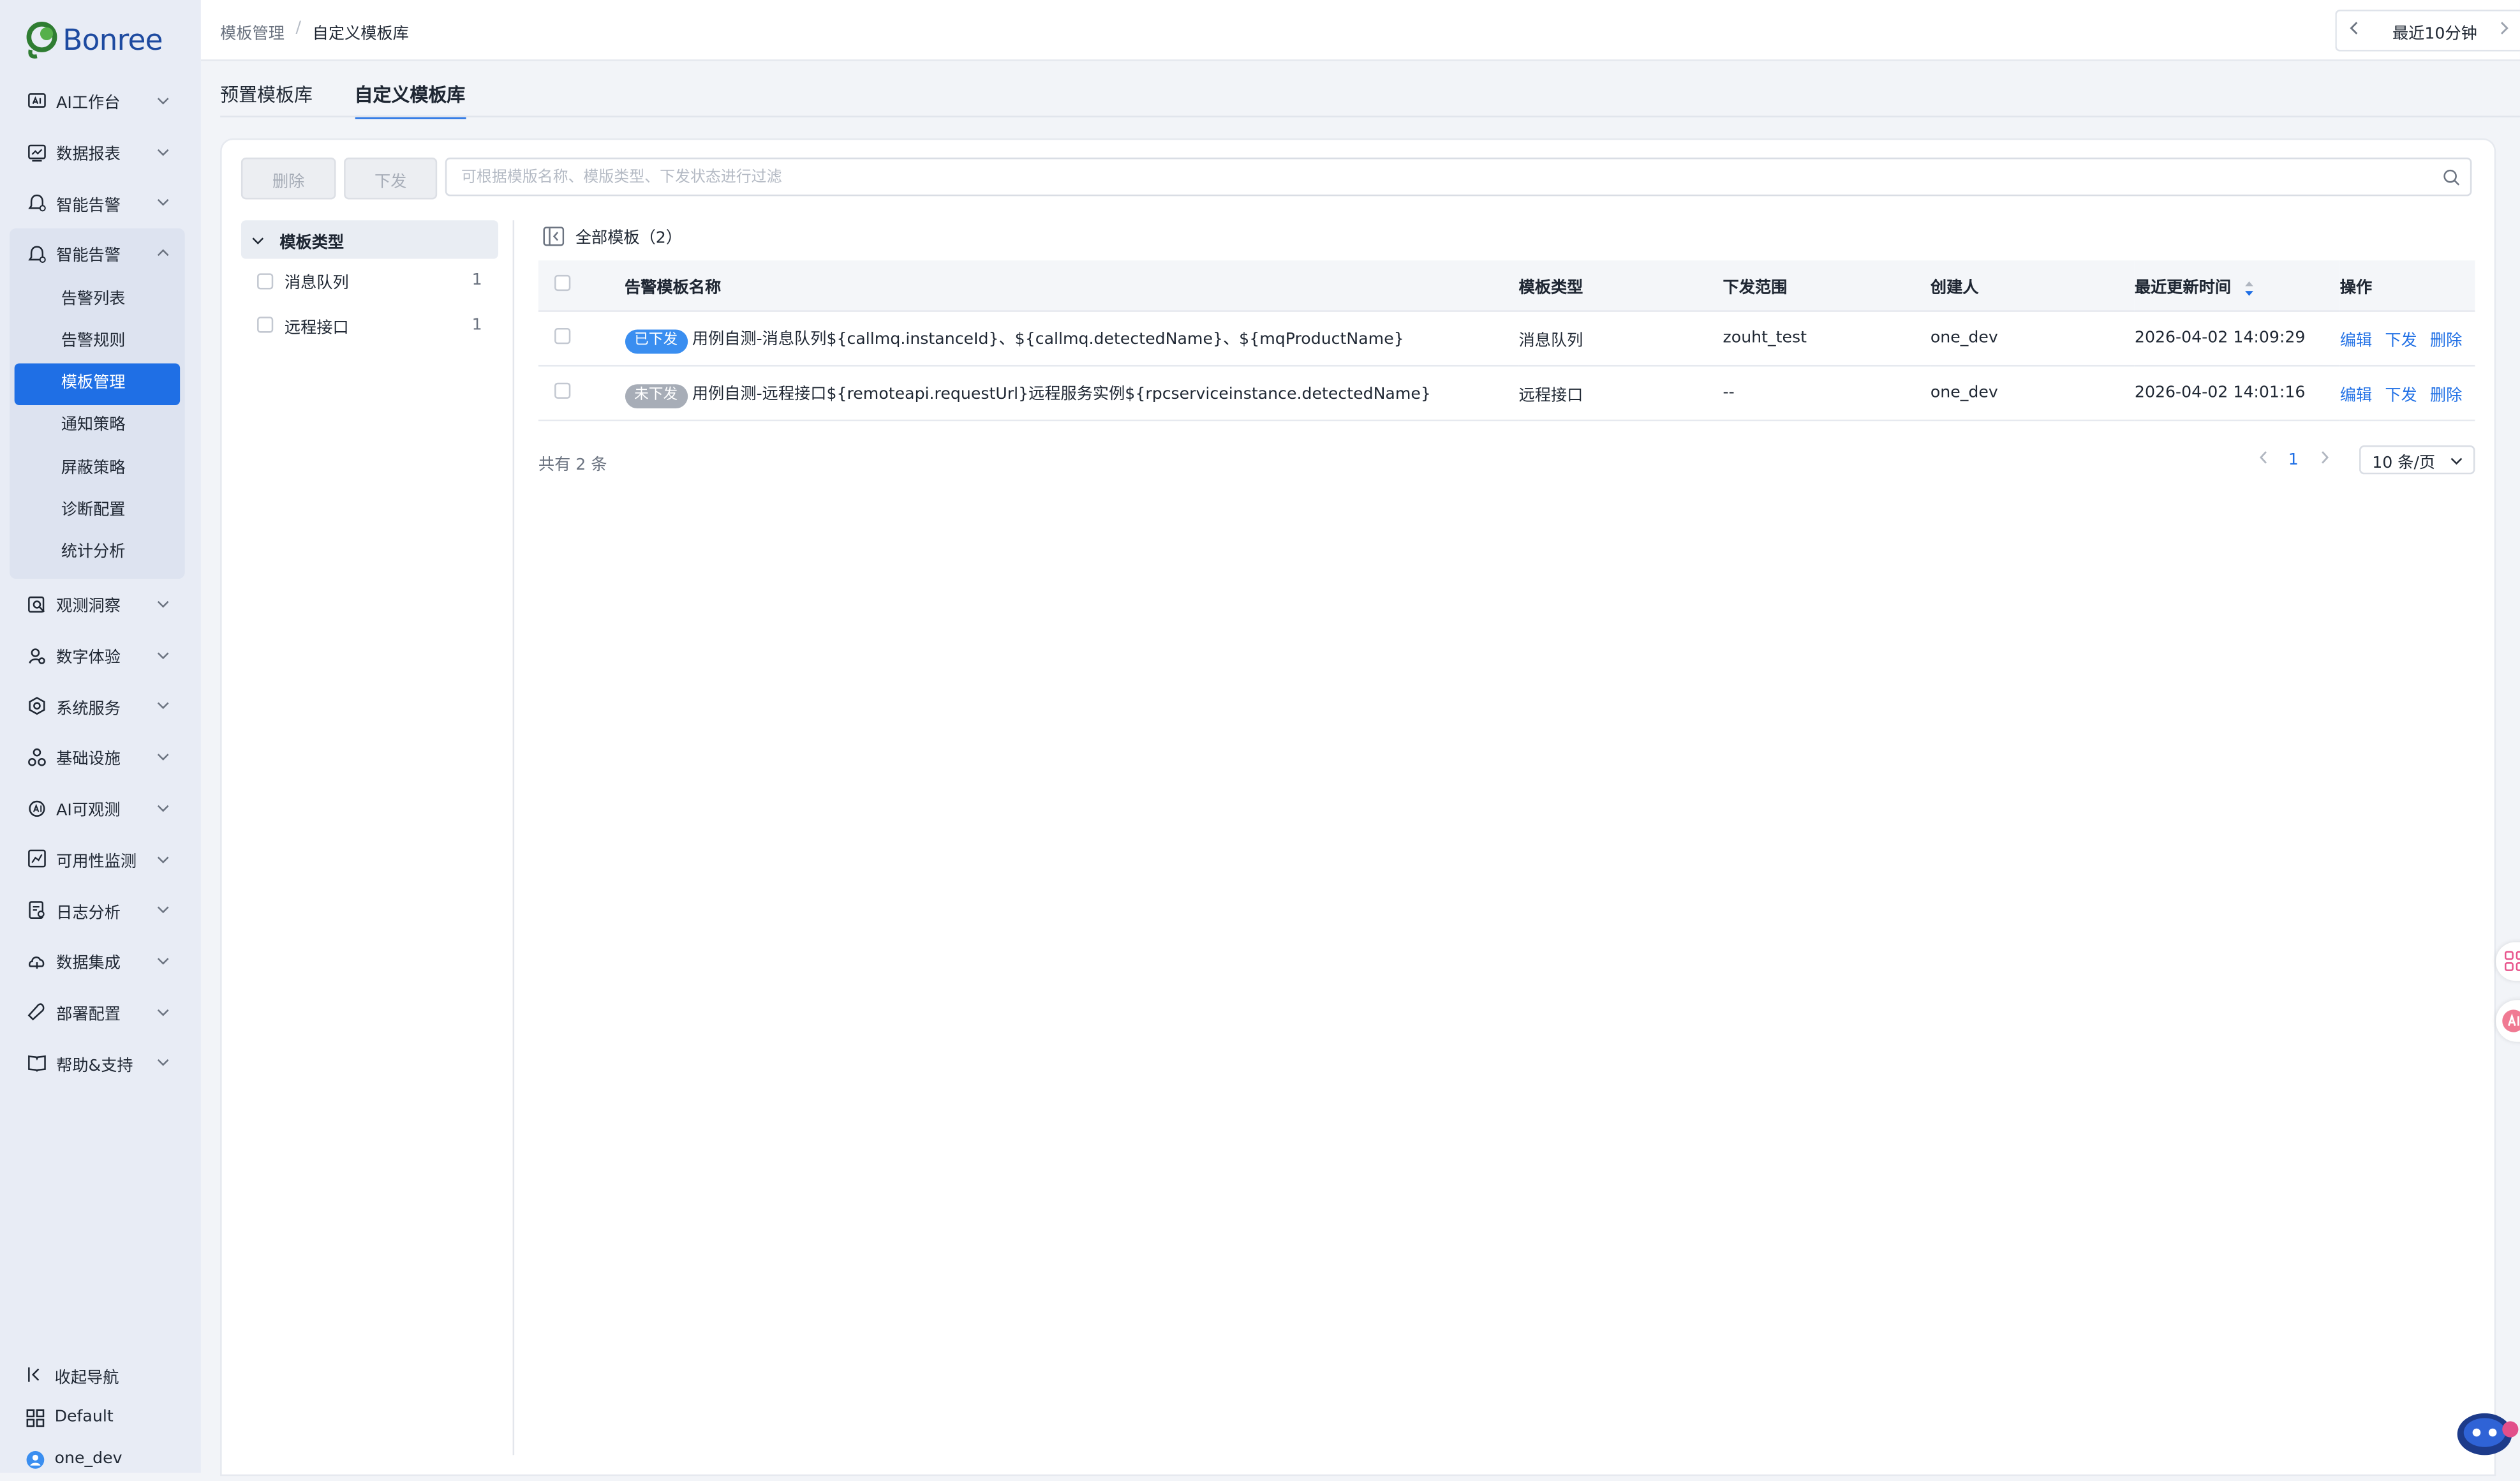 Image resolution: width=2520 pixels, height=1481 pixels. Describe the element at coordinates (1620, 339) in the screenshot. I see `template-type-cell: 消息队列` at that location.